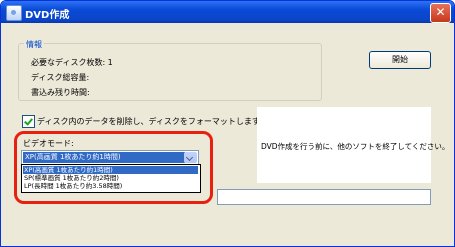 Image resolution: width=455 pixels, height=247 pixels. Describe the element at coordinates (355, 146) in the screenshot. I see `message-text: DVD作成を行う前に、他のソフトを終了してください。` at that location.